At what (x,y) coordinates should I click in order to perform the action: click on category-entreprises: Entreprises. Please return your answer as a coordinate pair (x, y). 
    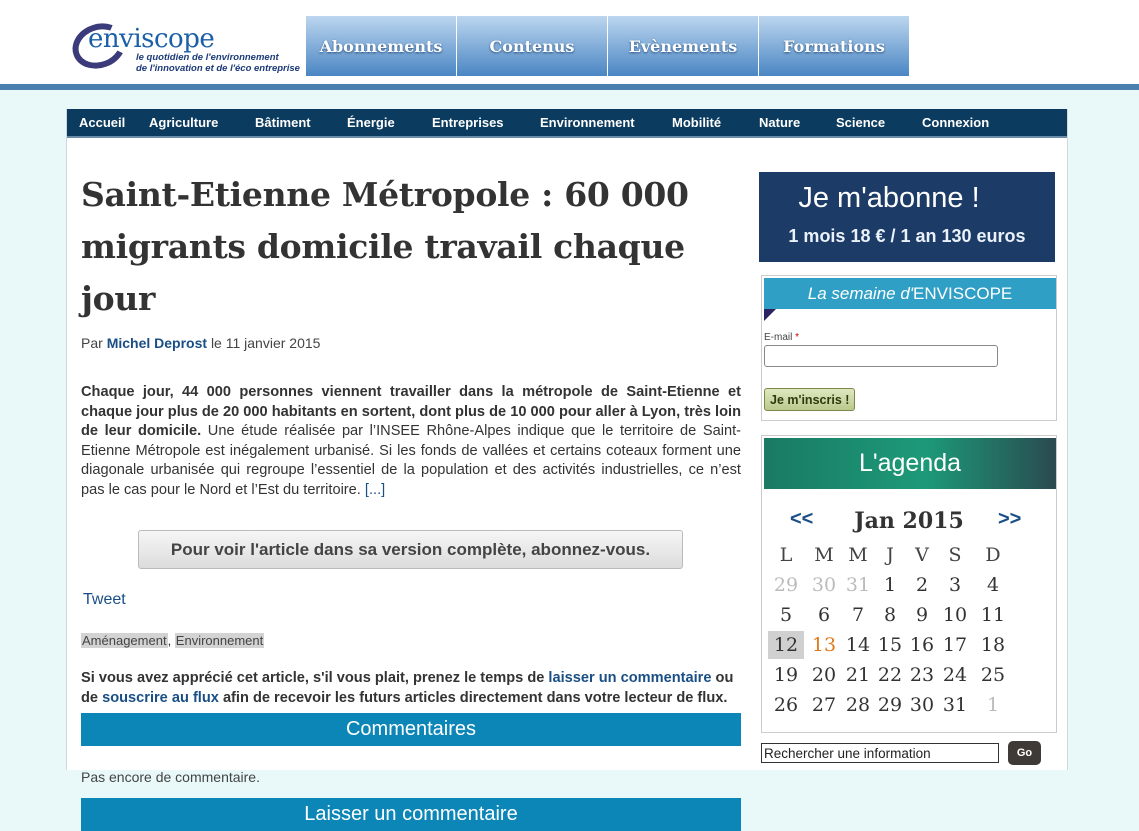
    Looking at the image, I should click on (468, 122).